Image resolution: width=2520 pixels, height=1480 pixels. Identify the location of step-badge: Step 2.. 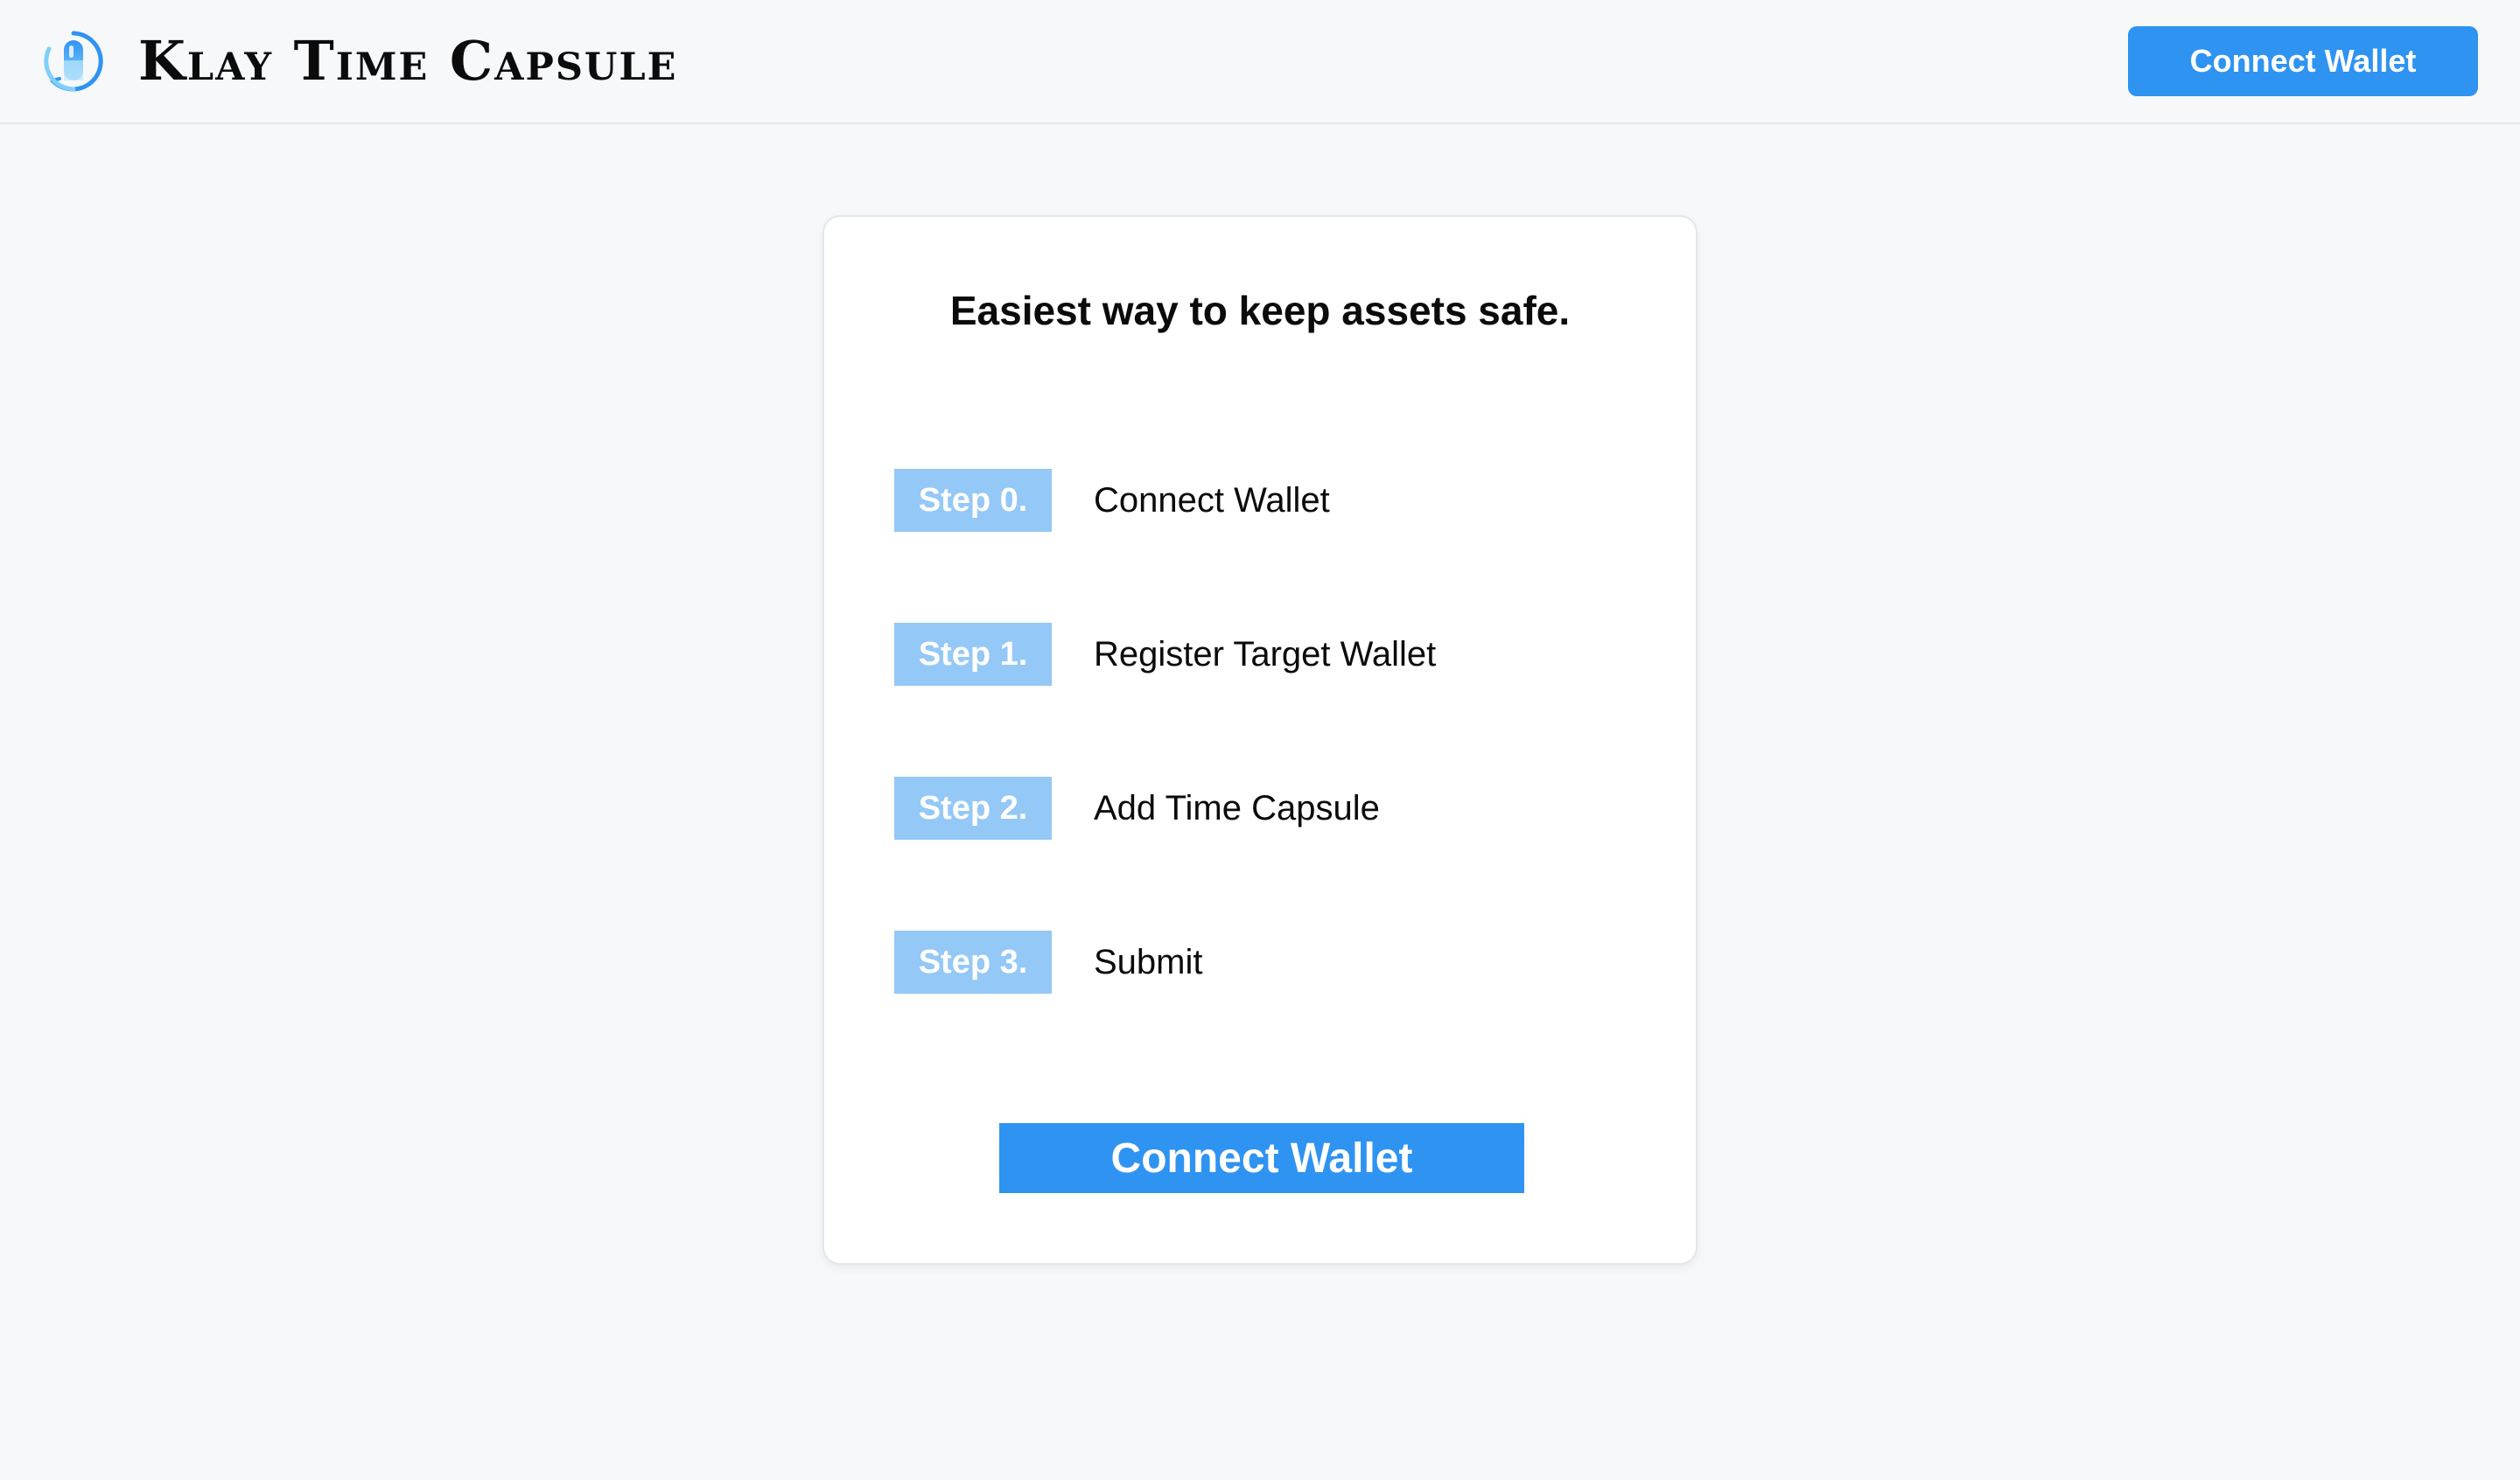
(973, 809).